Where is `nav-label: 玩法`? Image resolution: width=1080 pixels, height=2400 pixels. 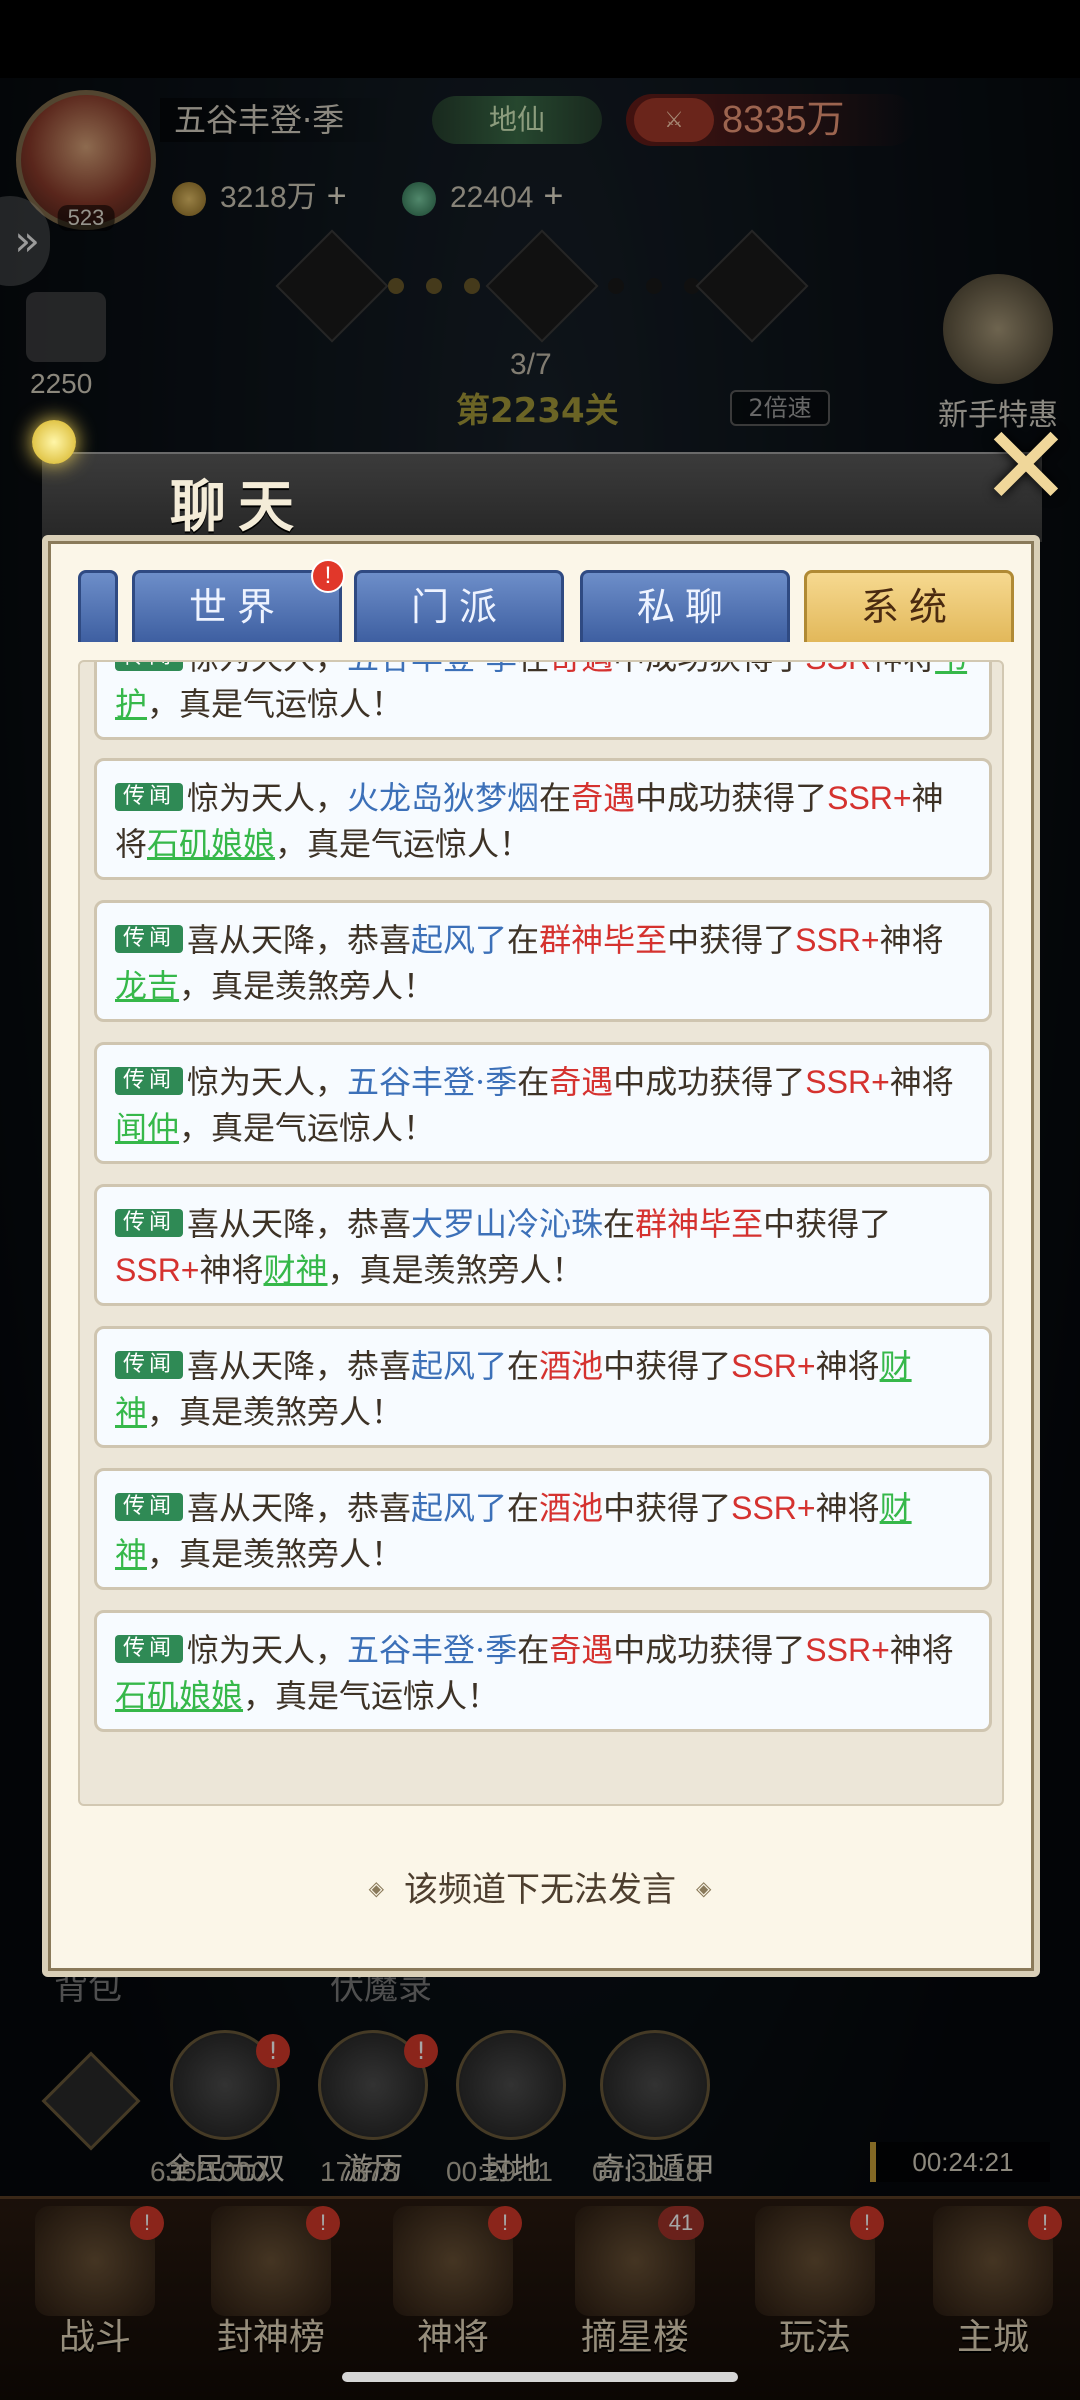
nav-label: 玩法 is located at coordinates (814, 2337).